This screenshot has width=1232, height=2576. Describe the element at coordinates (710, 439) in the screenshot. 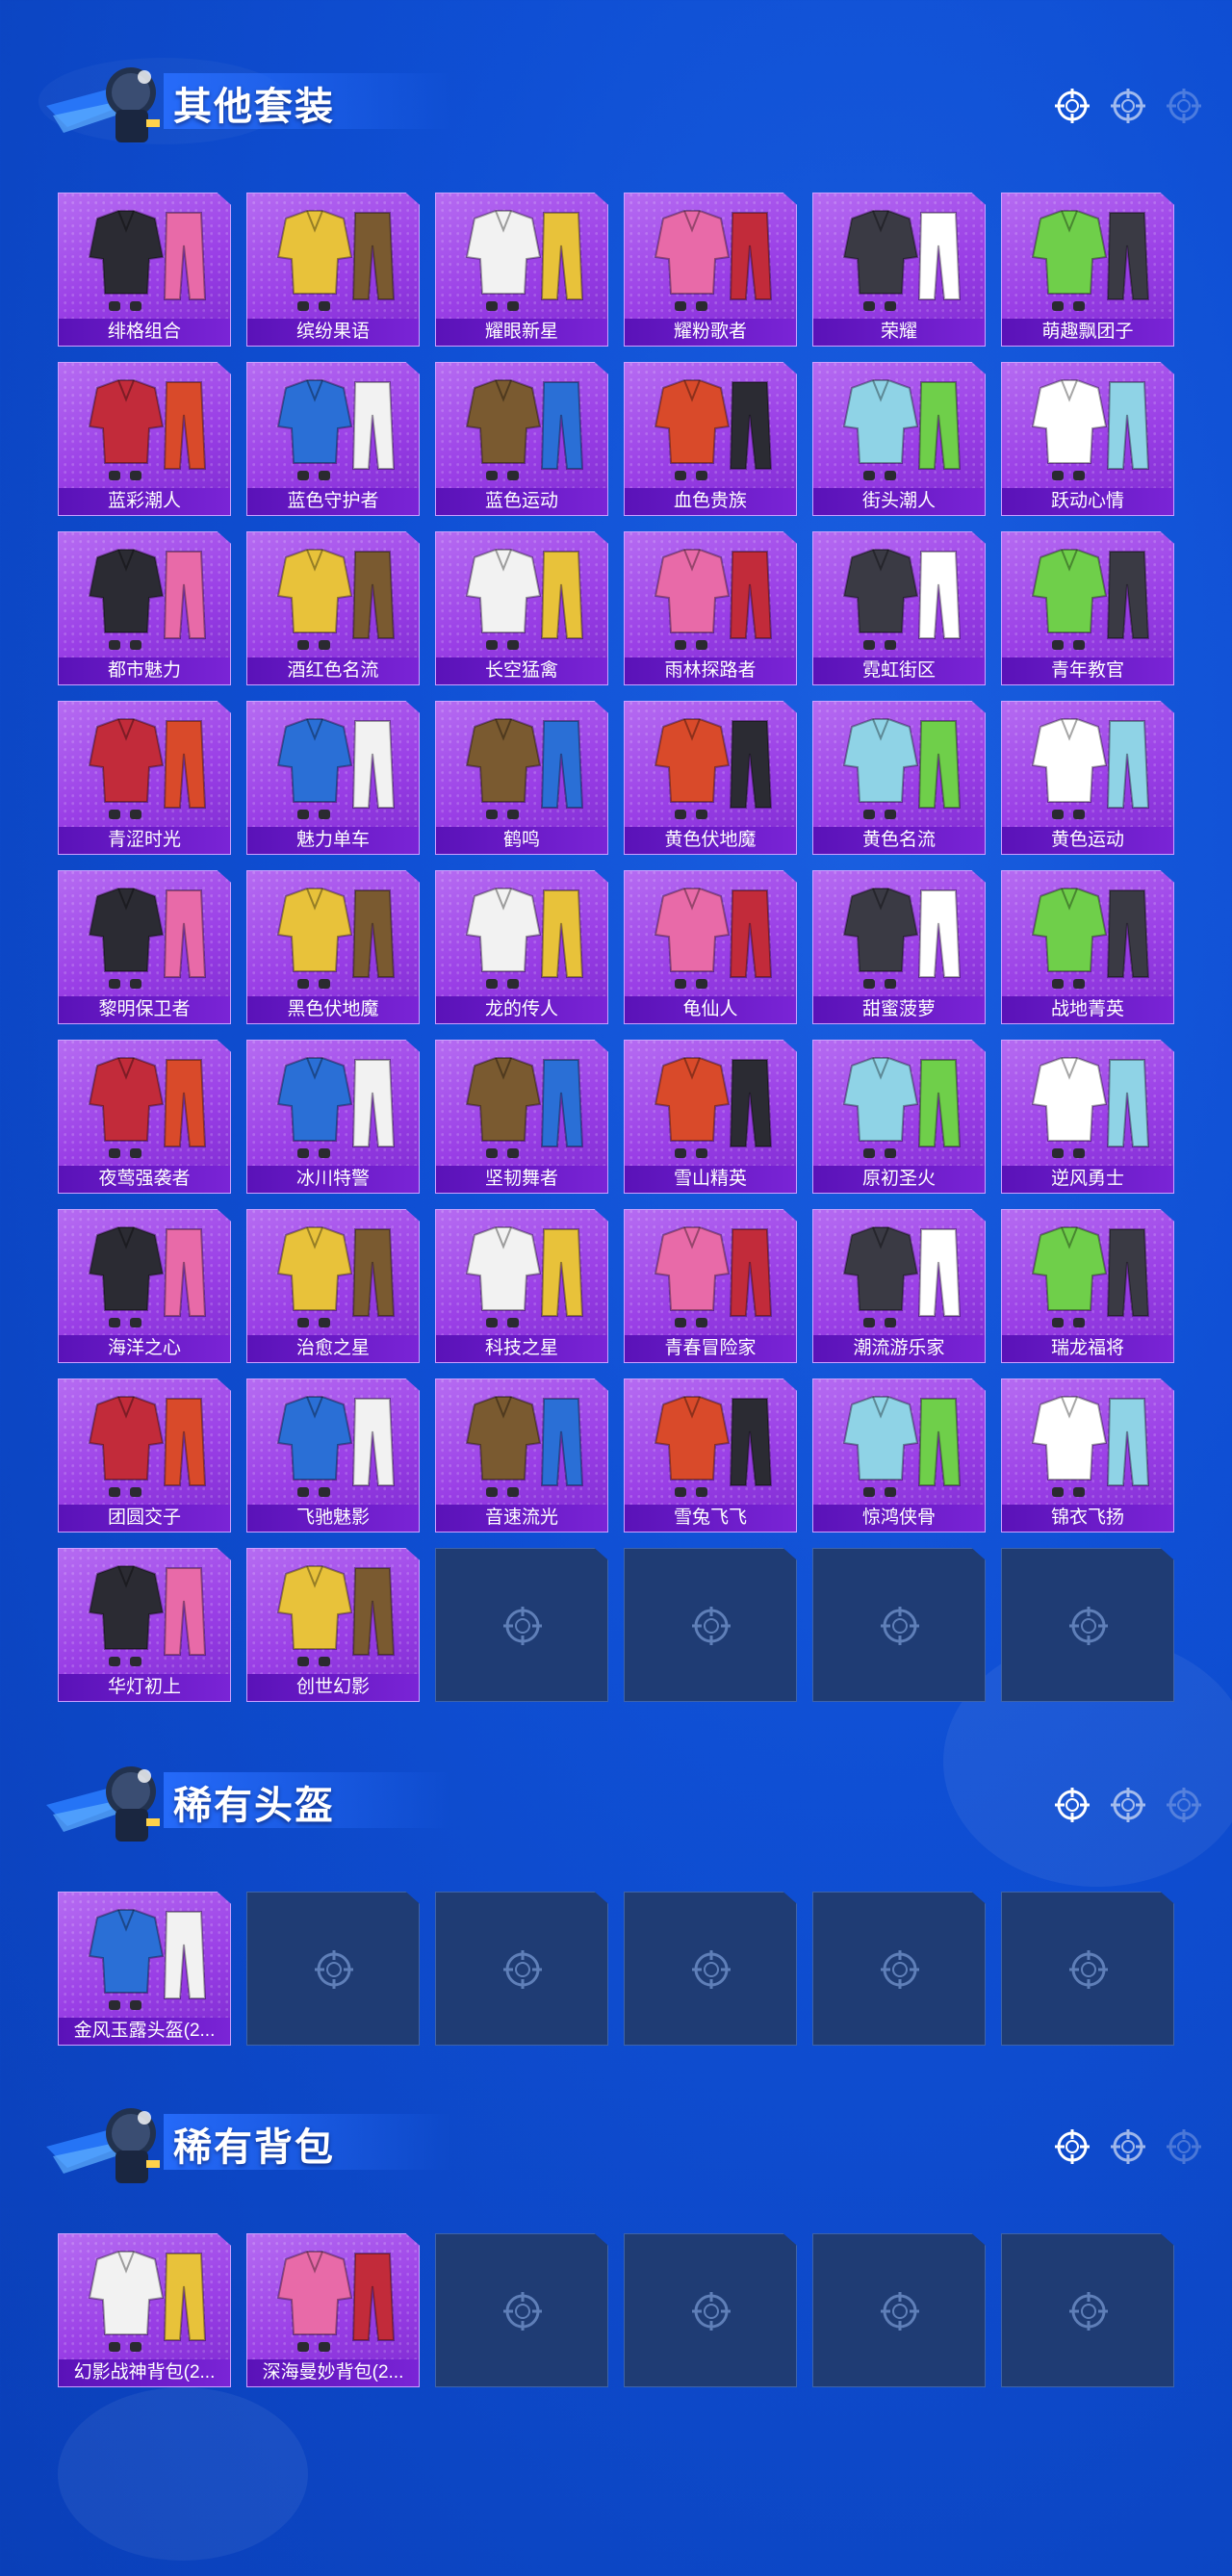

I see `item-card: 血色贵族` at that location.